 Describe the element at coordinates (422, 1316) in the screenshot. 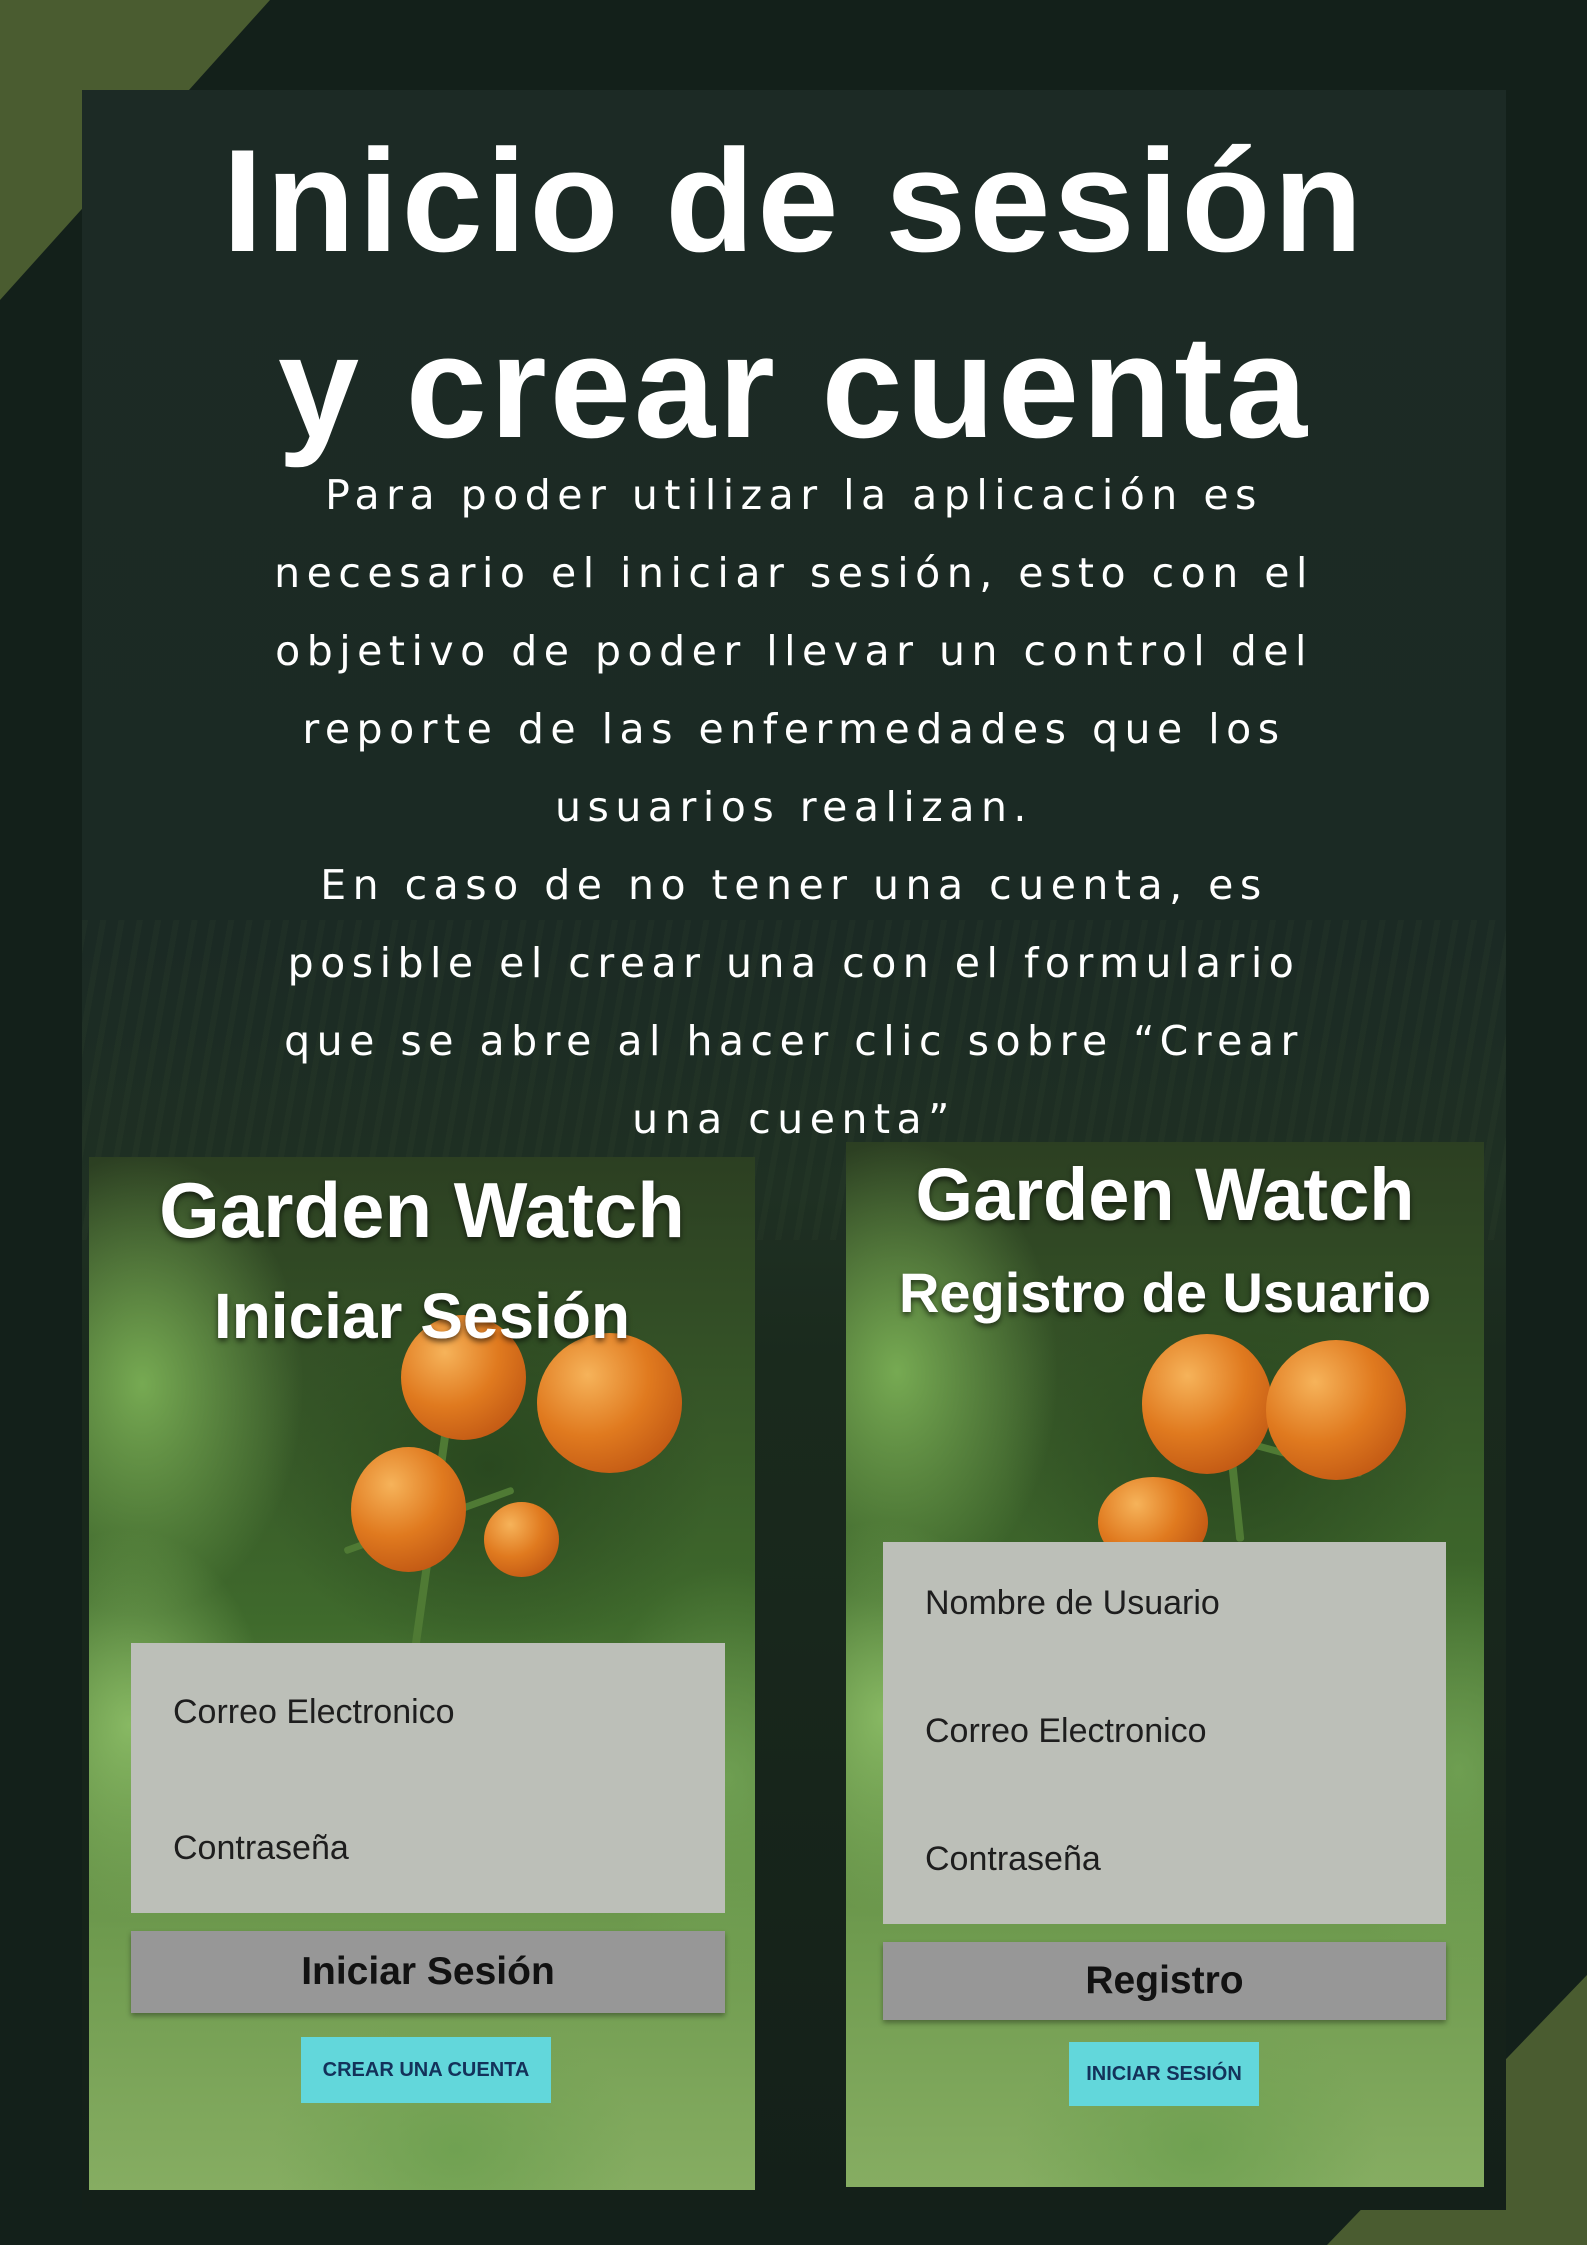

I see `screen-heading: Iniciar Sesión` at that location.